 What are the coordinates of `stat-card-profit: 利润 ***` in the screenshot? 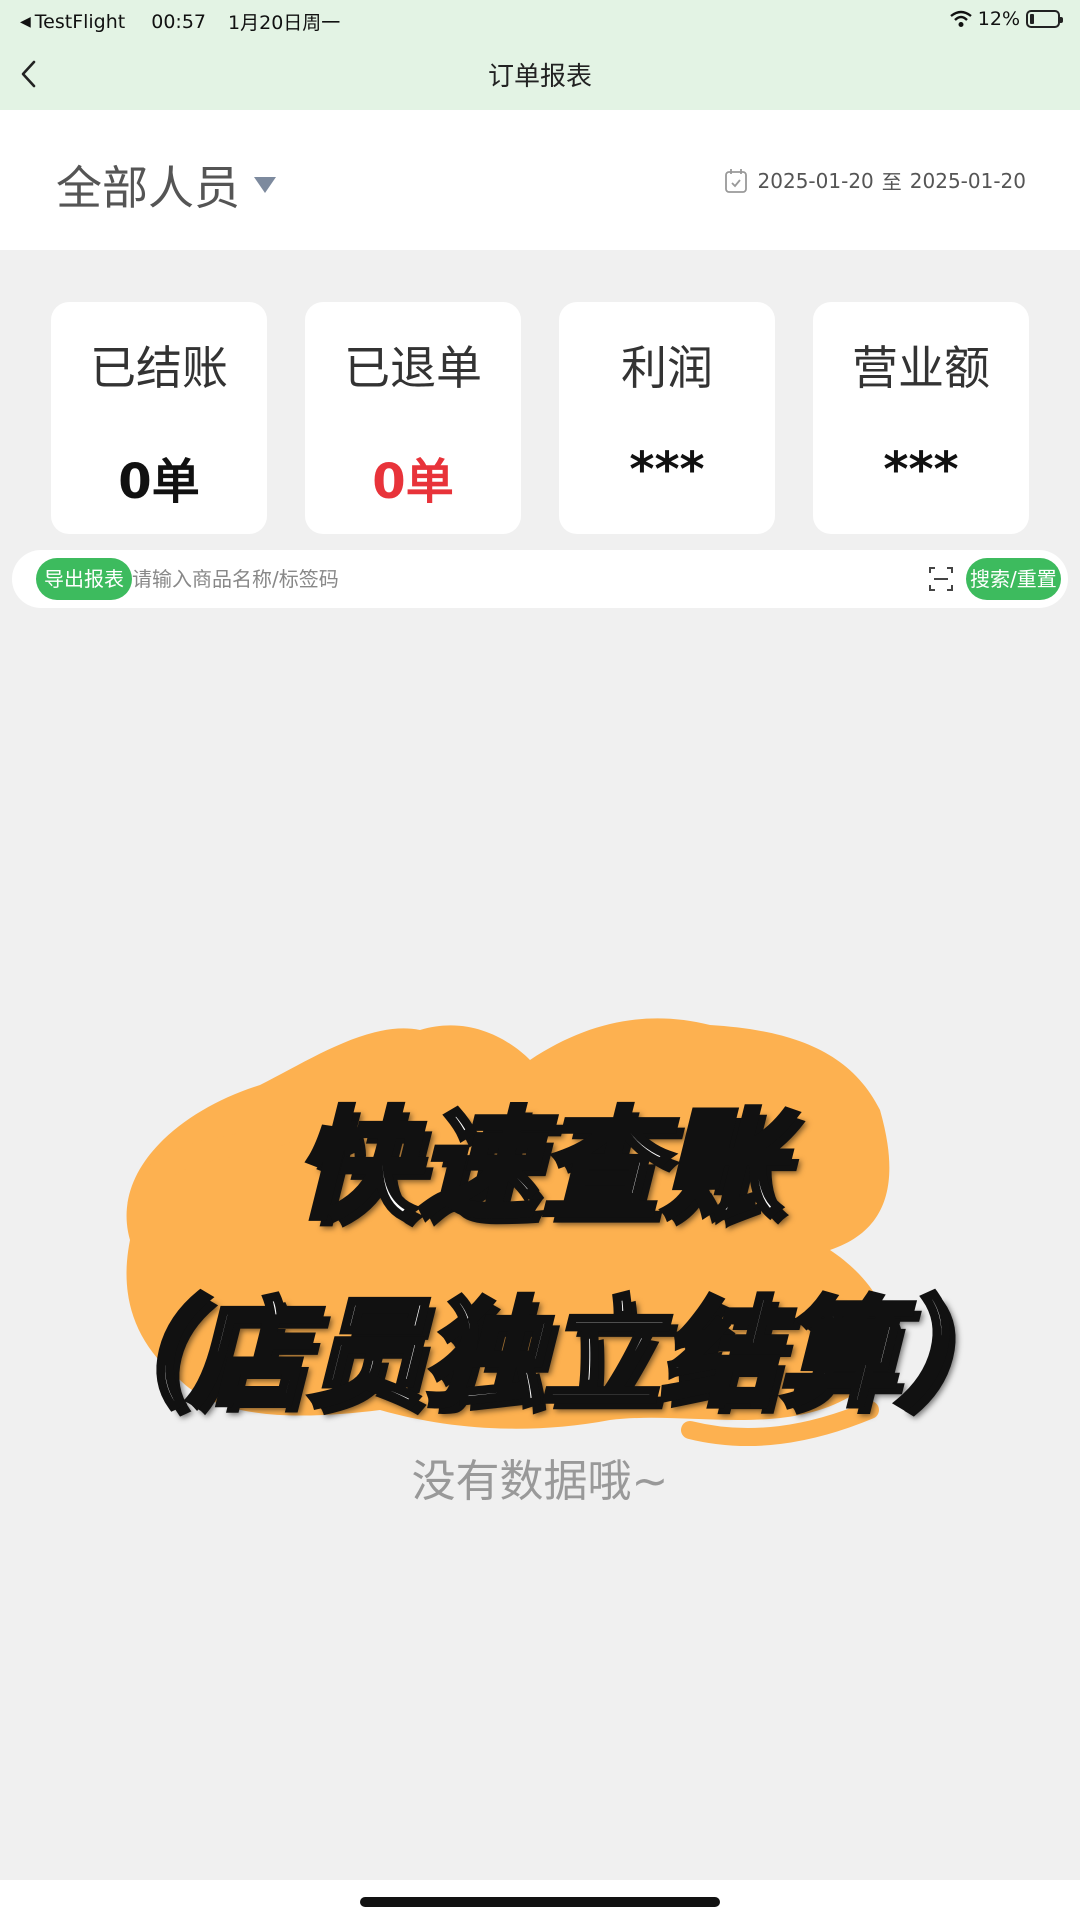 It's located at (667, 418).